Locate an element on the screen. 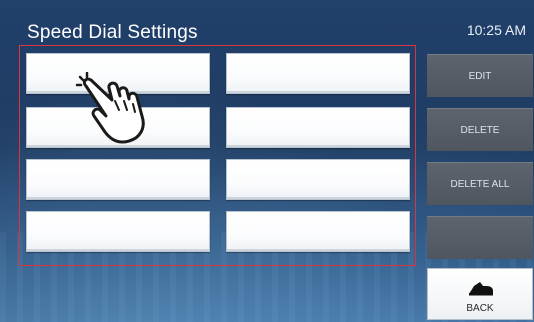 The width and height of the screenshot is (534, 322). back-button: BACK is located at coordinates (480, 294).